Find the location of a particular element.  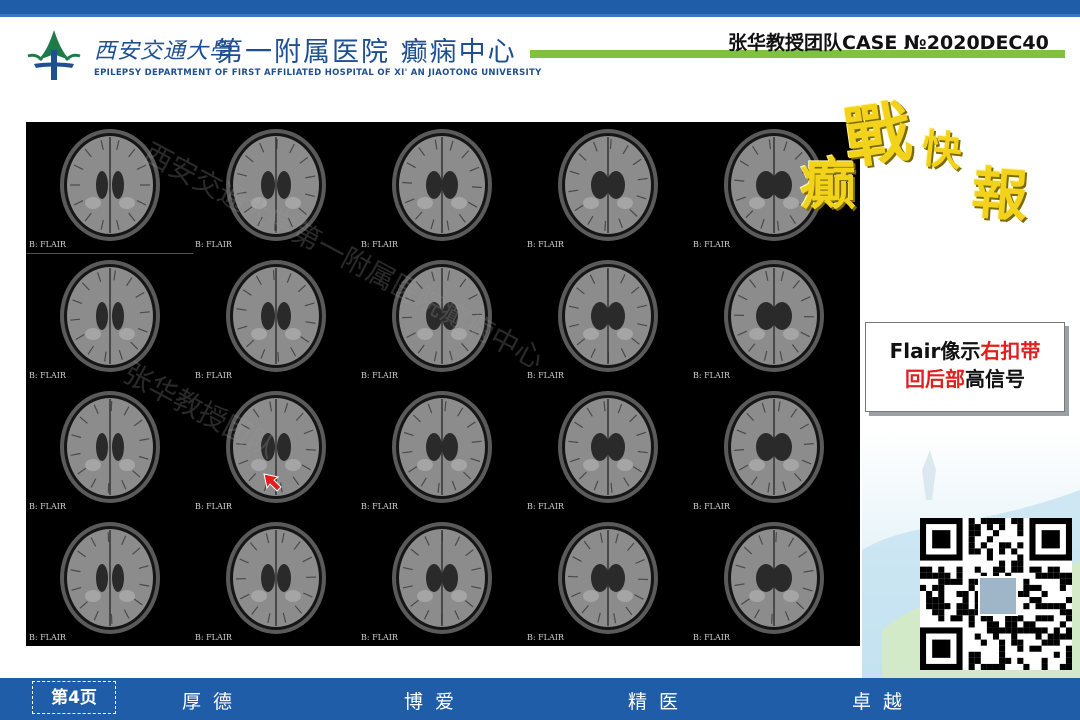

qr-code is located at coordinates (996, 594).